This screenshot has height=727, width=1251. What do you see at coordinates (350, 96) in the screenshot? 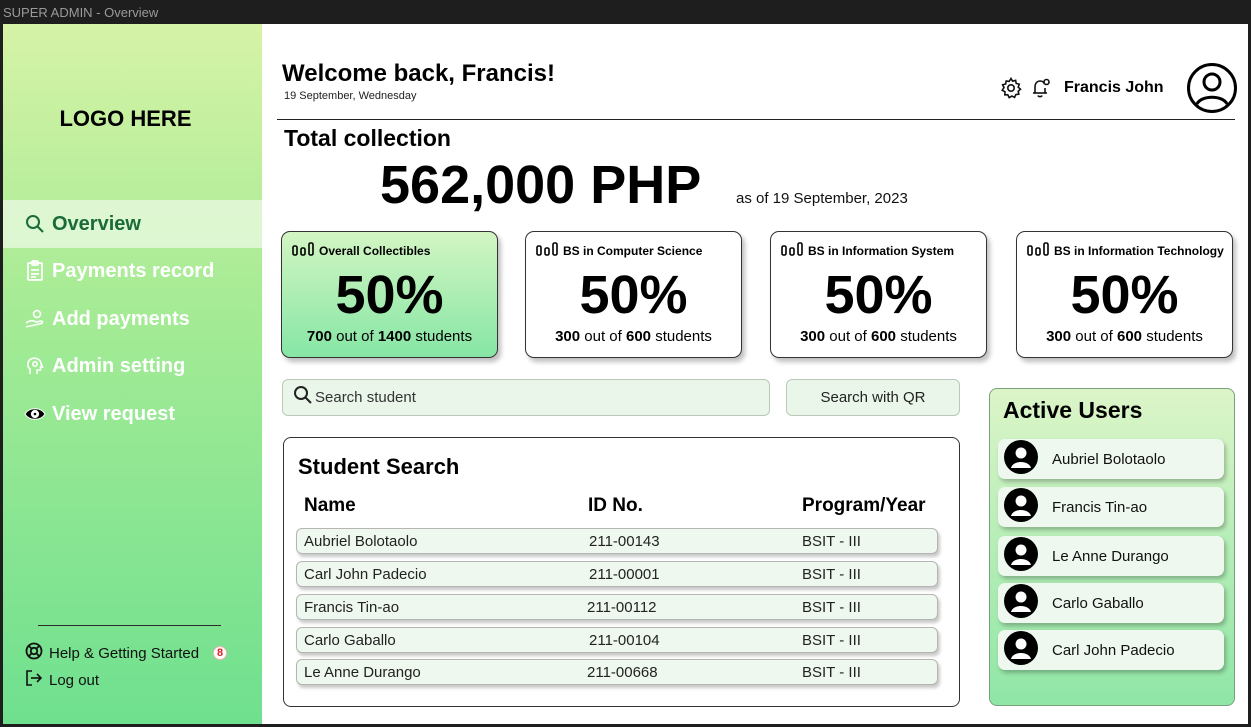
I see `current-date: 19 September, Wednesday` at bounding box center [350, 96].